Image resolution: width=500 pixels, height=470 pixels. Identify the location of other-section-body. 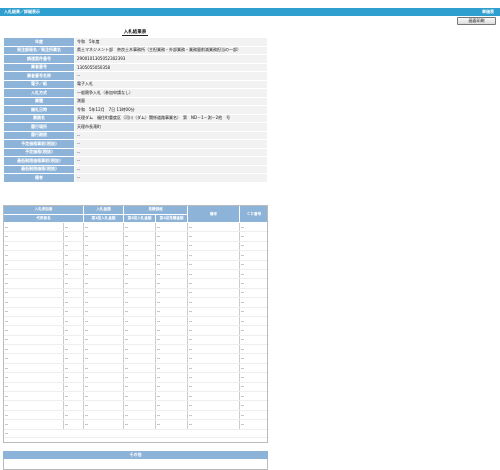
(135, 464).